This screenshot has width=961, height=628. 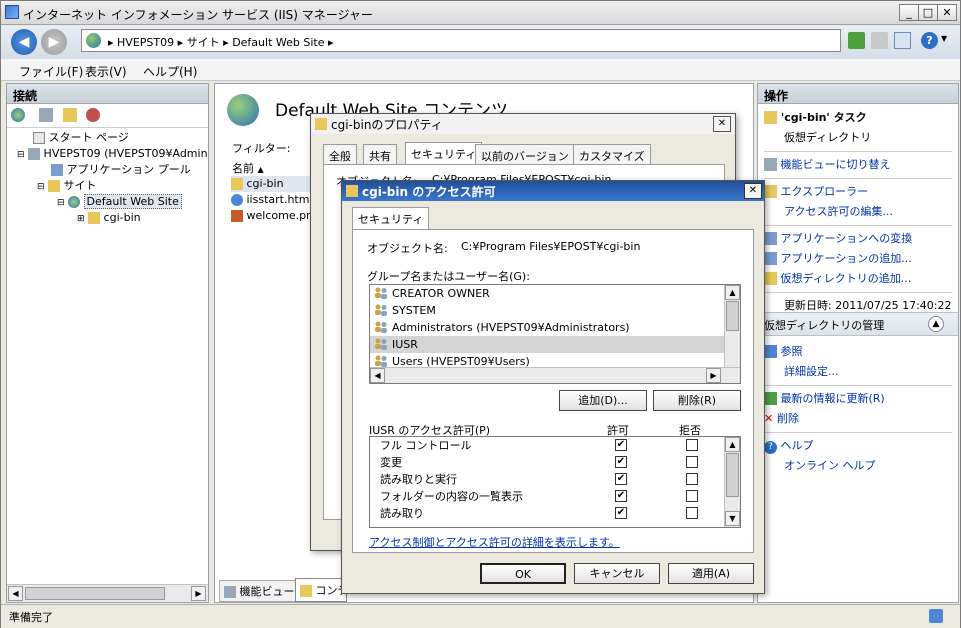 I want to click on user-group-icon, so click(x=381, y=310).